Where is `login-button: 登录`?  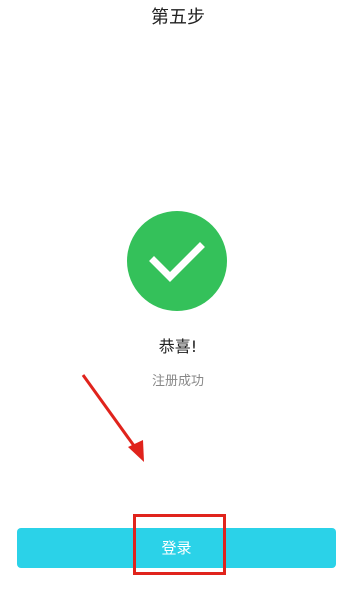 login-button: 登录 is located at coordinates (176, 548).